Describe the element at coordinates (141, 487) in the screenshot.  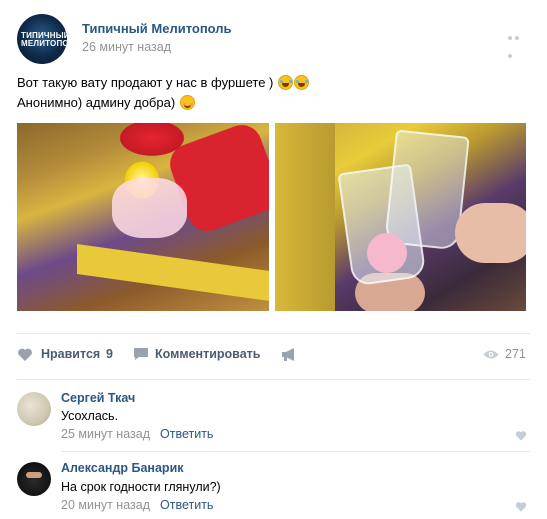
I see `comment-text: На срок годности глянули?)` at that location.